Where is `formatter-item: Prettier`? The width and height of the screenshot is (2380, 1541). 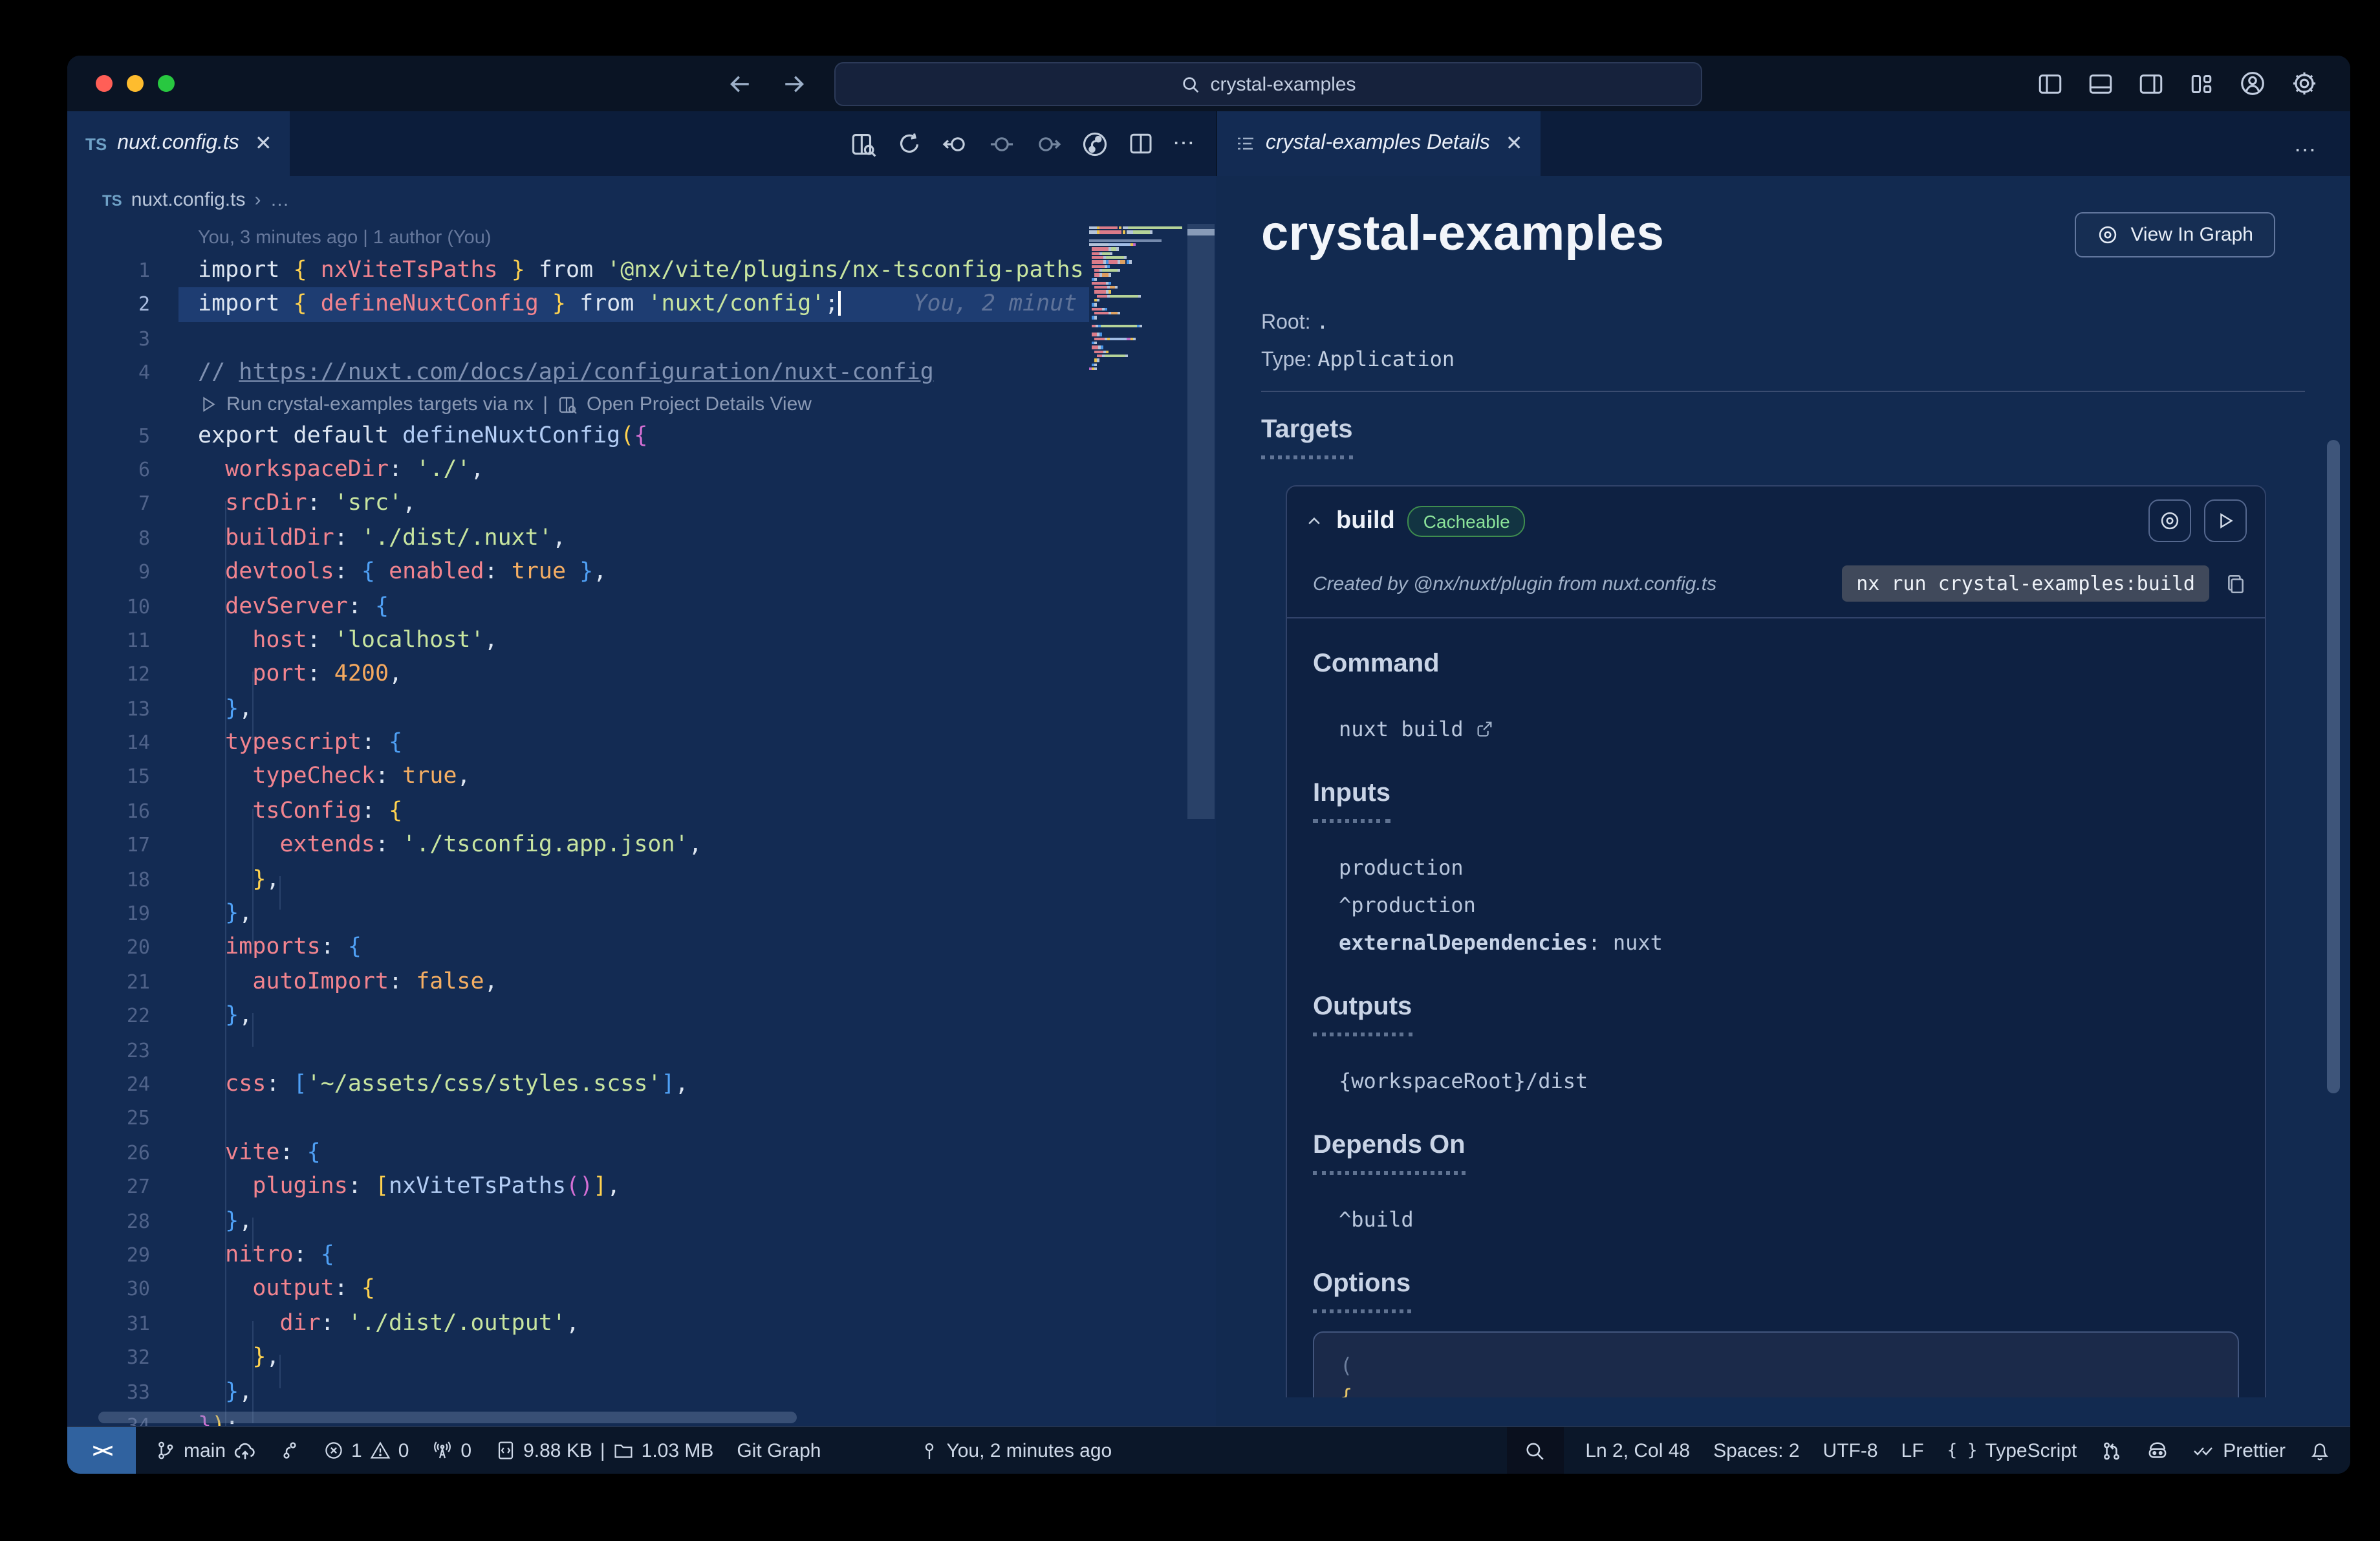 formatter-item: Prettier is located at coordinates (2238, 1450).